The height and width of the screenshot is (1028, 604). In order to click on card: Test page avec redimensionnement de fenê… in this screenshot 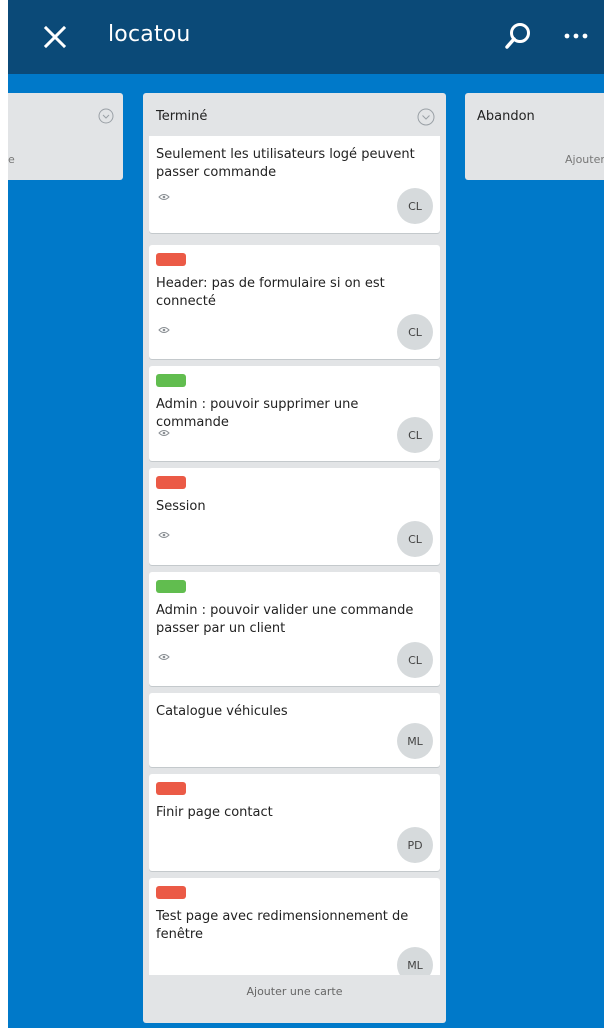, I will do `click(294, 926)`.